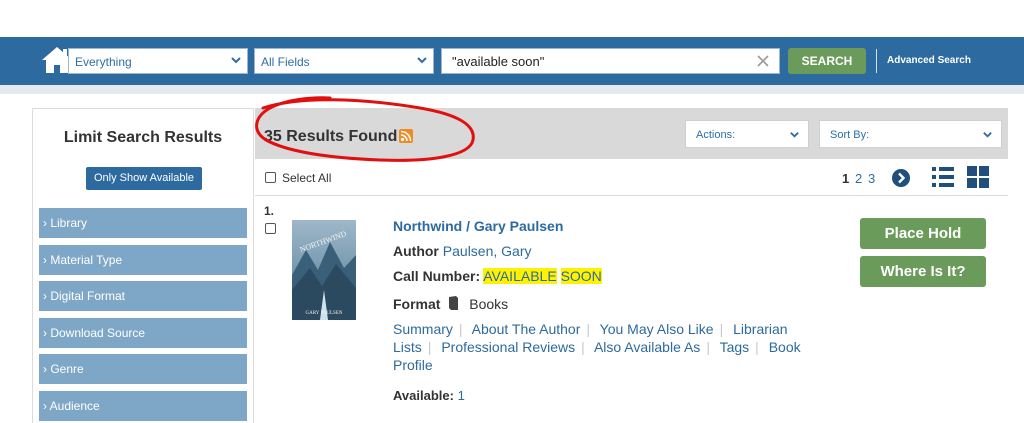 Image resolution: width=1024 pixels, height=423 pixels. Describe the element at coordinates (437, 276) in the screenshot. I see `call-number-label: Call Number:` at that location.